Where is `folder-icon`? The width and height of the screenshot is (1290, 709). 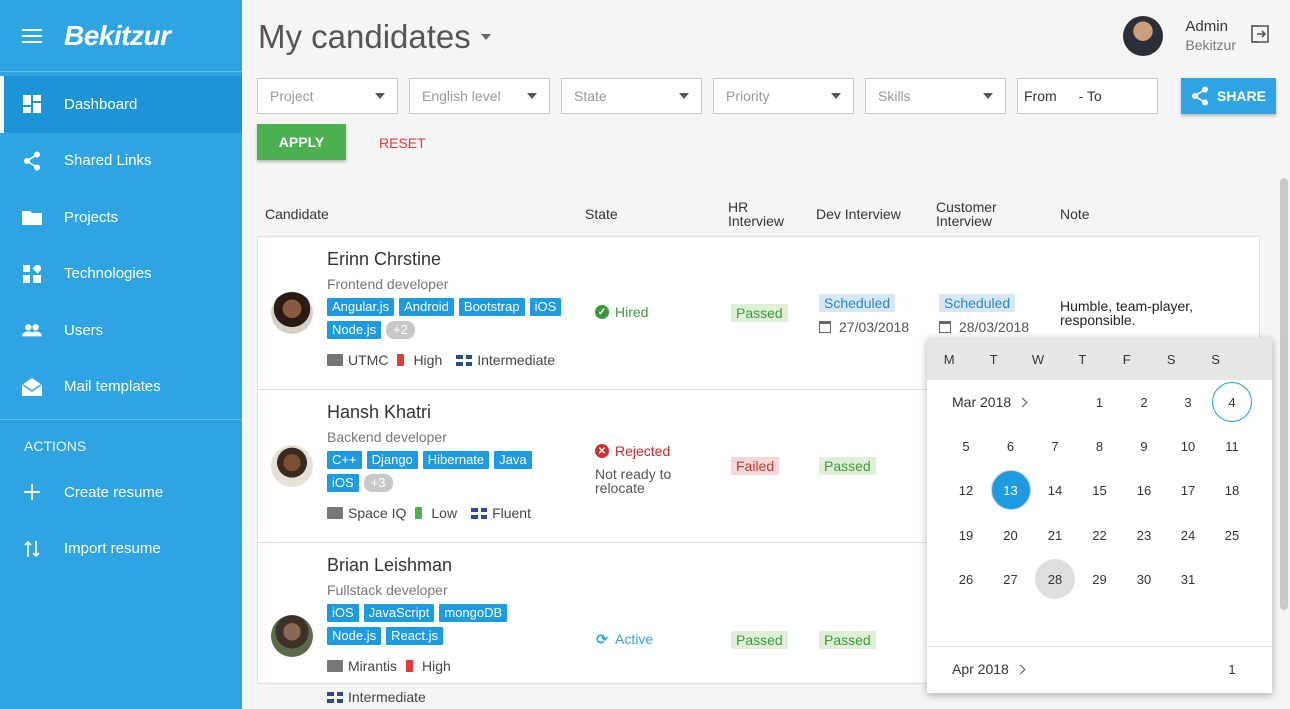 folder-icon is located at coordinates (32, 217).